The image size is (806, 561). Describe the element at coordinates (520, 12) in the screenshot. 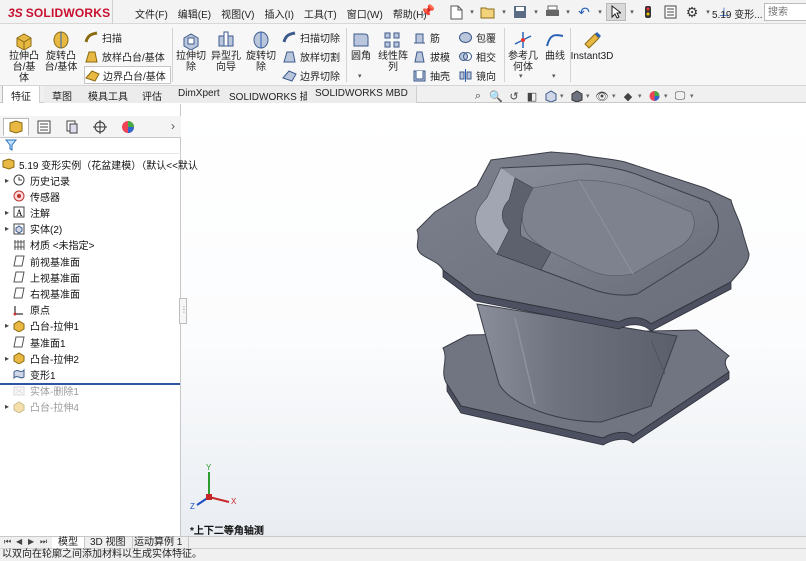

I see `save-icon` at that location.